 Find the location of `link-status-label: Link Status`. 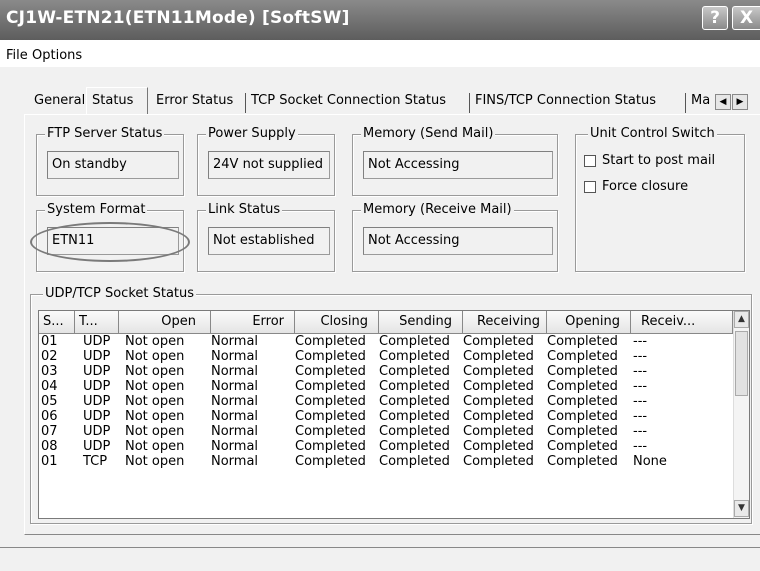

link-status-label: Link Status is located at coordinates (244, 209).